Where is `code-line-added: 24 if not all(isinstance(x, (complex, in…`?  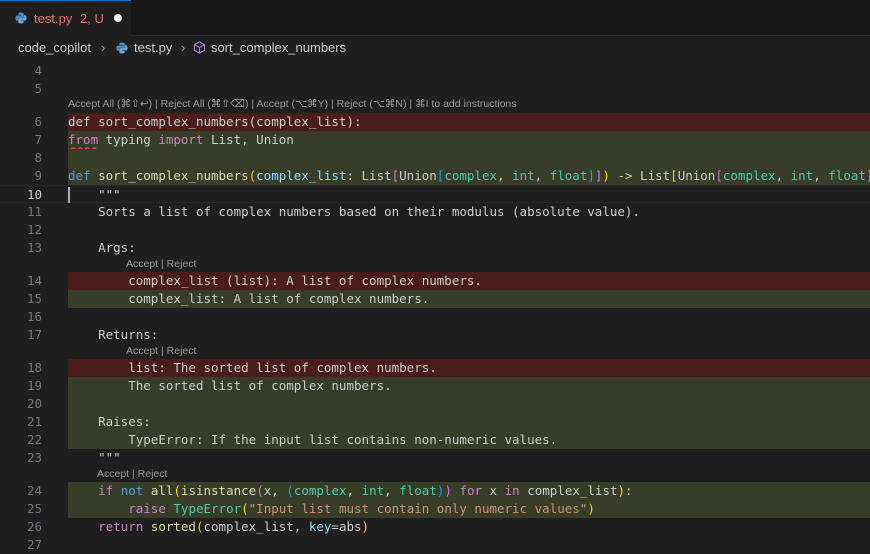 code-line-added: 24 if not all(isinstance(x, (complex, in… is located at coordinates (435, 491).